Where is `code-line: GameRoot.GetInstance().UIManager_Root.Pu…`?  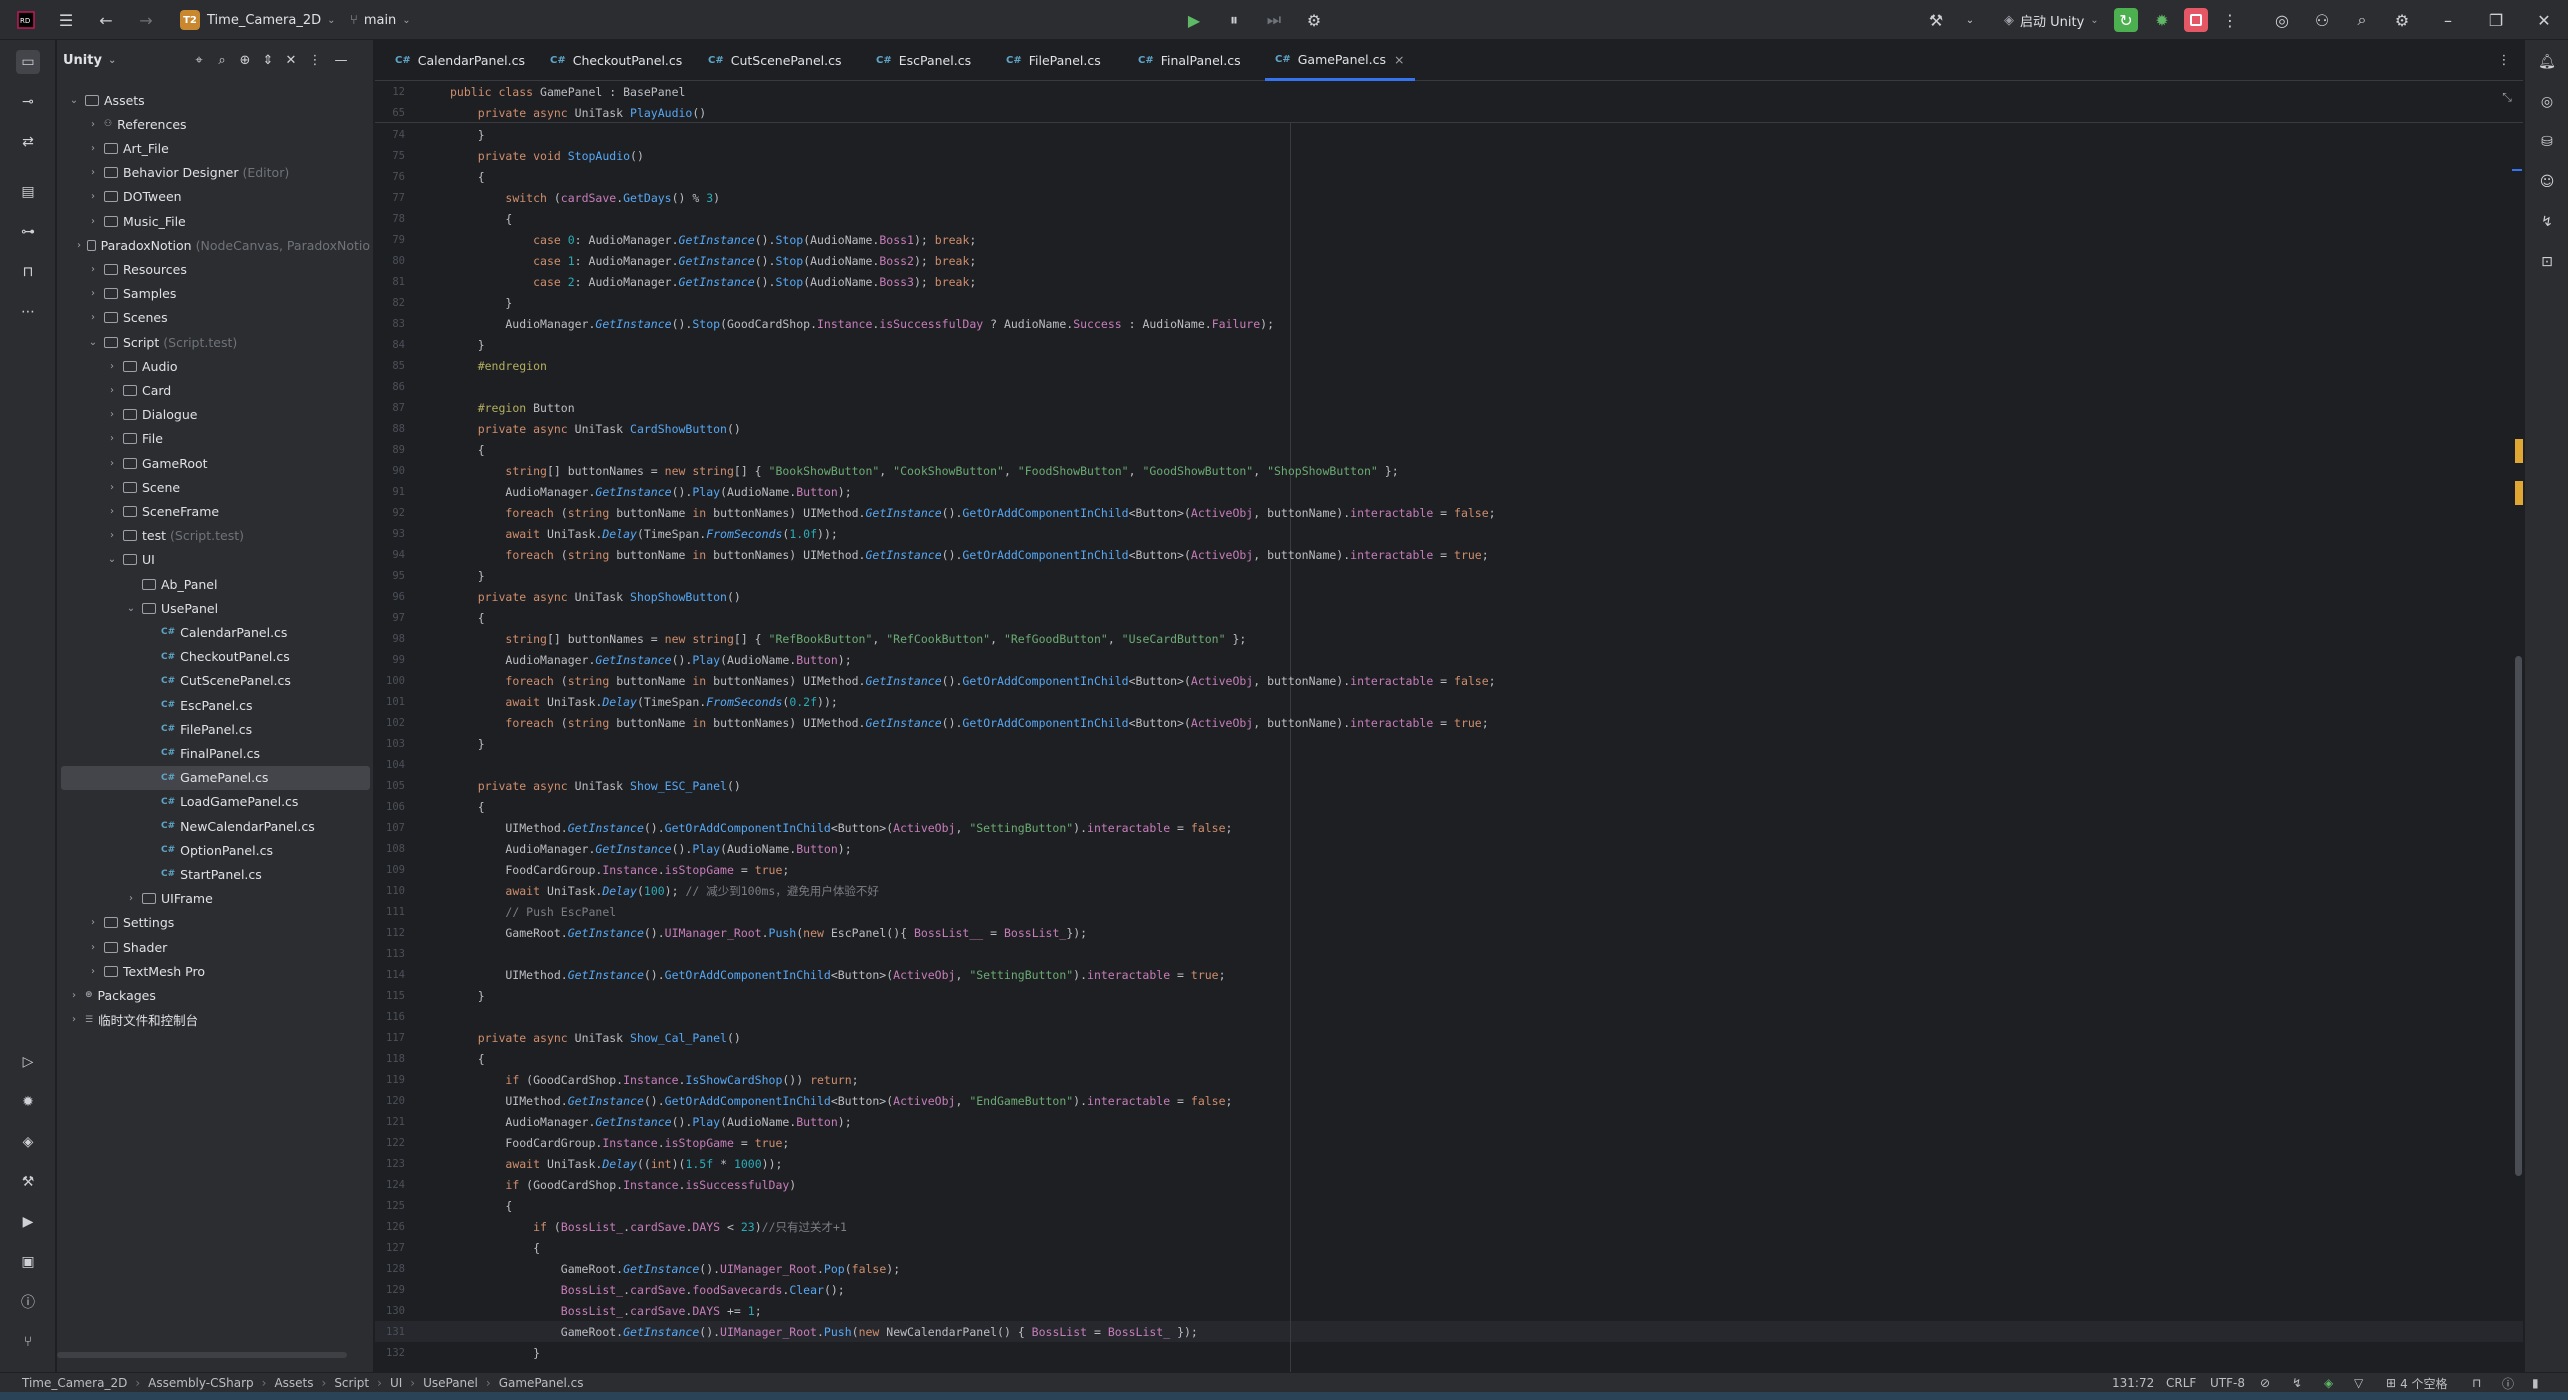 code-line: GameRoot.GetInstance().UIManager_Root.Pu… is located at coordinates (824, 1332).